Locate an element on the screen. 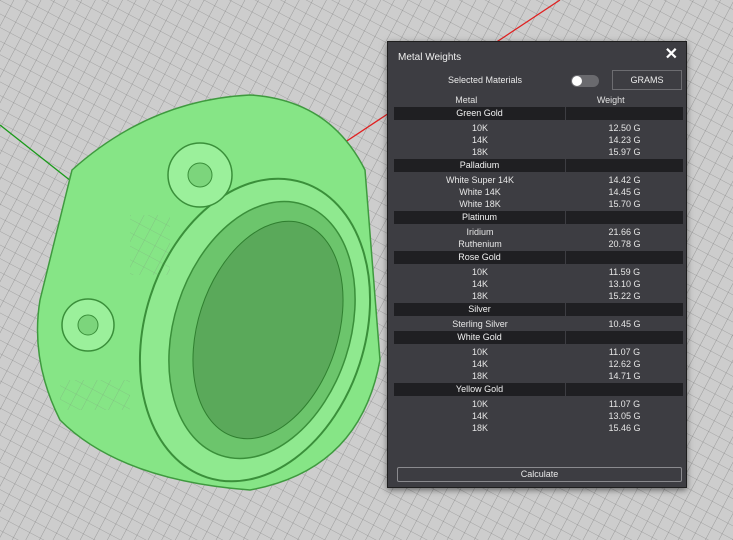  weight-cell: 13.10 G is located at coordinates (624, 284).